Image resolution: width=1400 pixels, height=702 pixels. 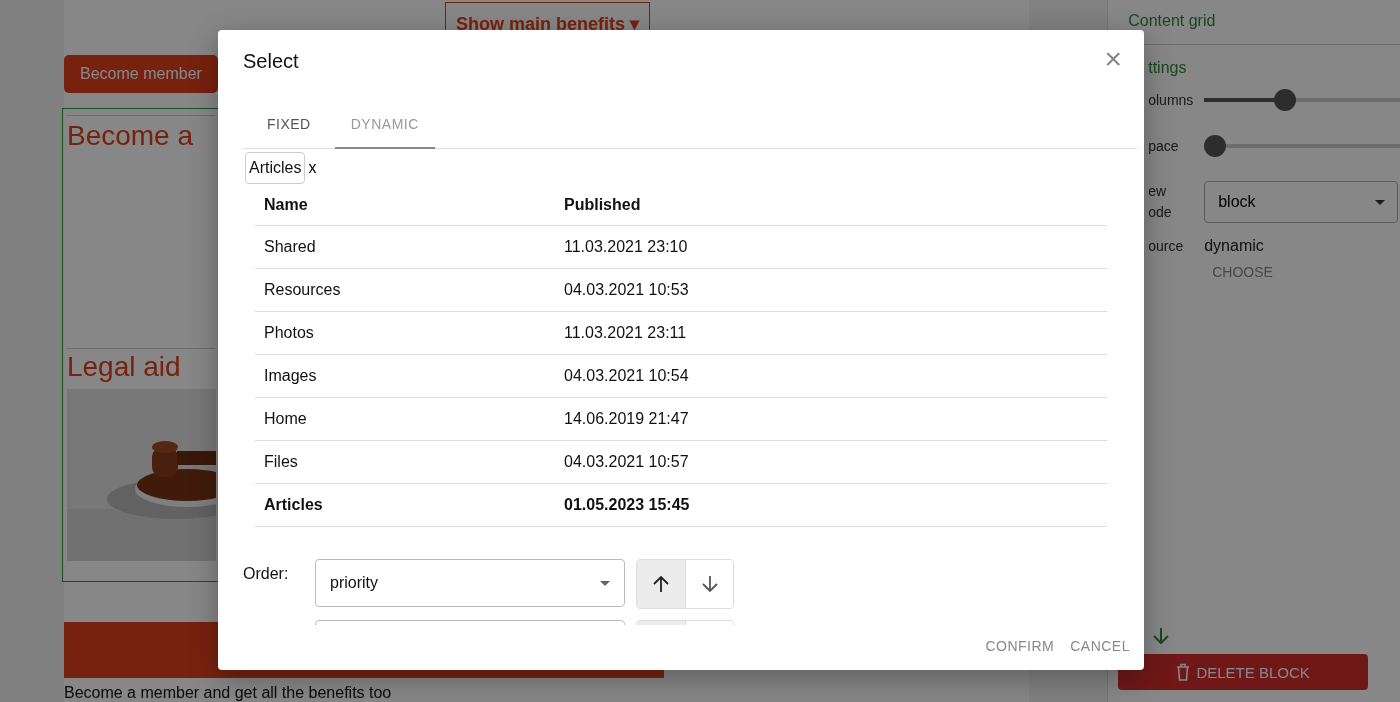 What do you see at coordinates (286, 204) in the screenshot?
I see `column-header: Name` at bounding box center [286, 204].